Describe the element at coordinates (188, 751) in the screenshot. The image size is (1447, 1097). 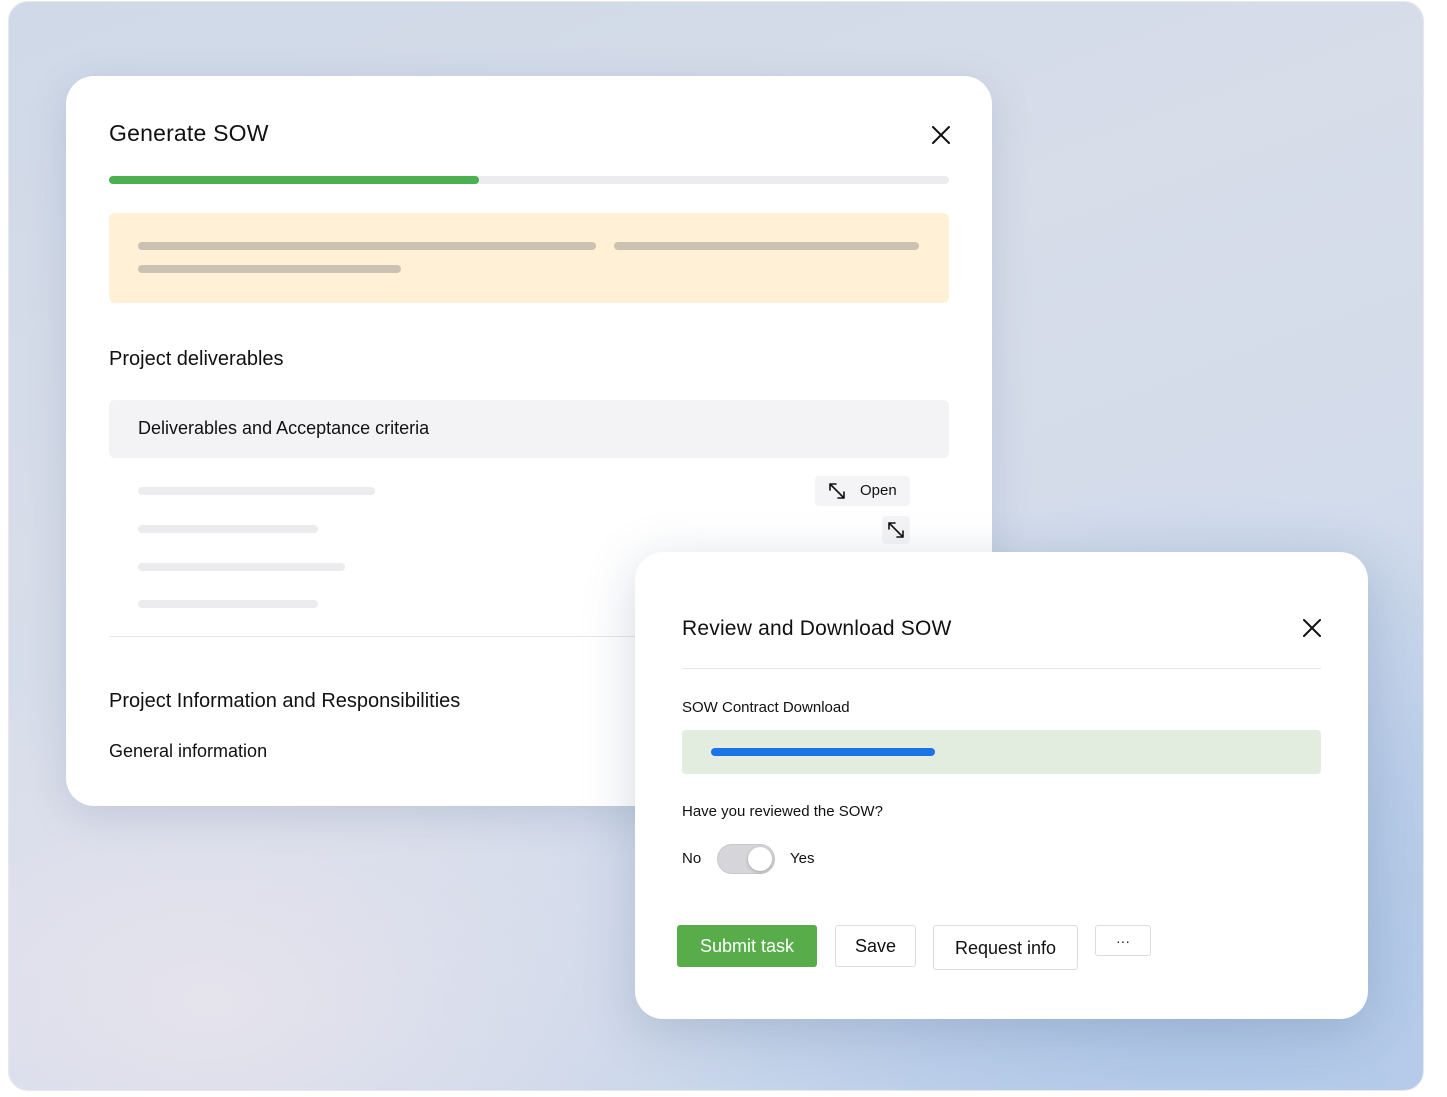
I see `section-subtitle: General information` at that location.